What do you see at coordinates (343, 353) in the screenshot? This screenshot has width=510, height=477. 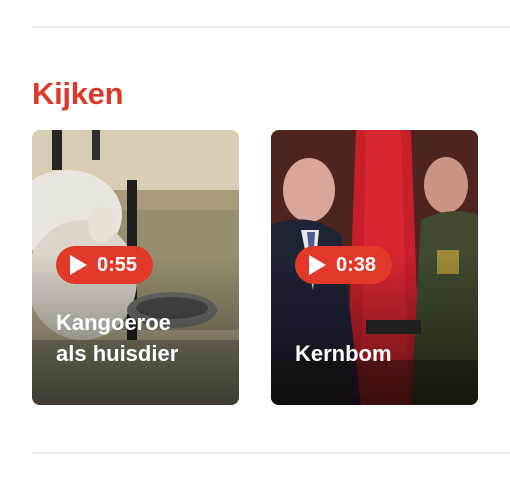 I see `video-title-line: Kernbom` at bounding box center [343, 353].